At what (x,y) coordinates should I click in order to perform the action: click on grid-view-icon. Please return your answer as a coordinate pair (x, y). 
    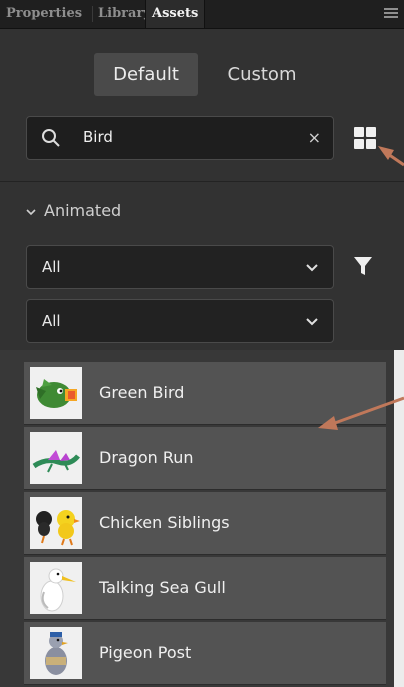
    Looking at the image, I should click on (365, 138).